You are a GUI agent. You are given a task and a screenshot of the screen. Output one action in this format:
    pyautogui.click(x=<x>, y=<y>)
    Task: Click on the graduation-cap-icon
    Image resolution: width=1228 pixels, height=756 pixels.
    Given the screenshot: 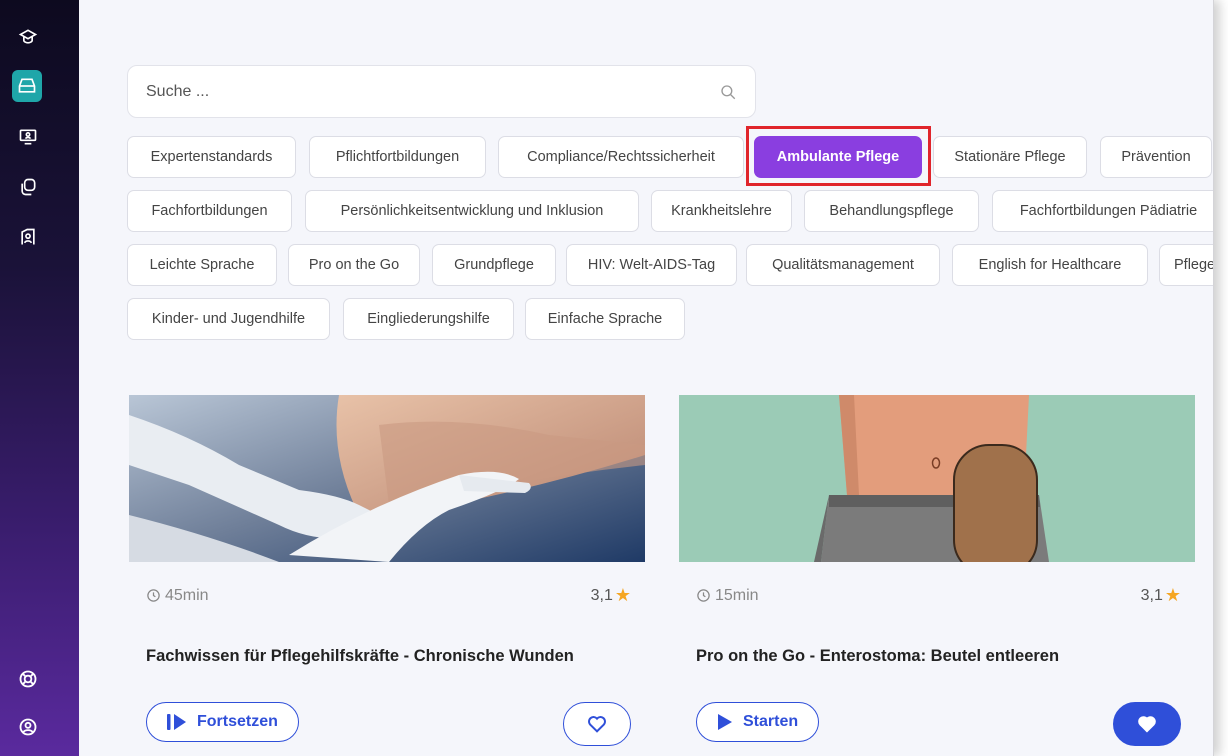 What is the action you would take?
    pyautogui.click(x=28, y=37)
    